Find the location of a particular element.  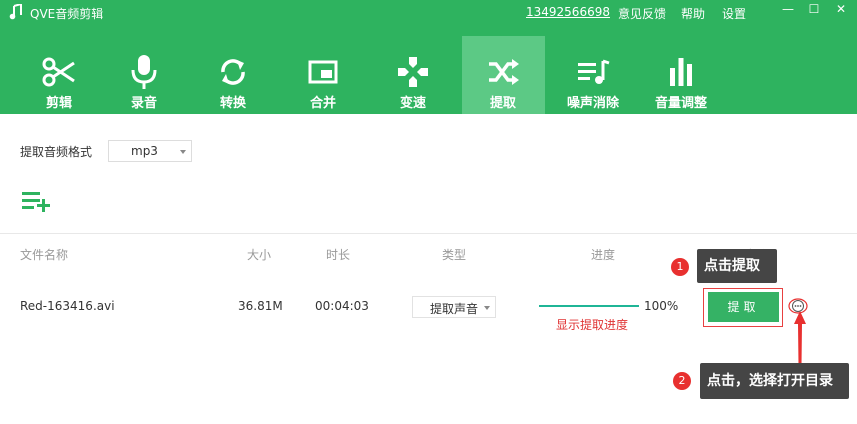

microphone-icon is located at coordinates (144, 72).